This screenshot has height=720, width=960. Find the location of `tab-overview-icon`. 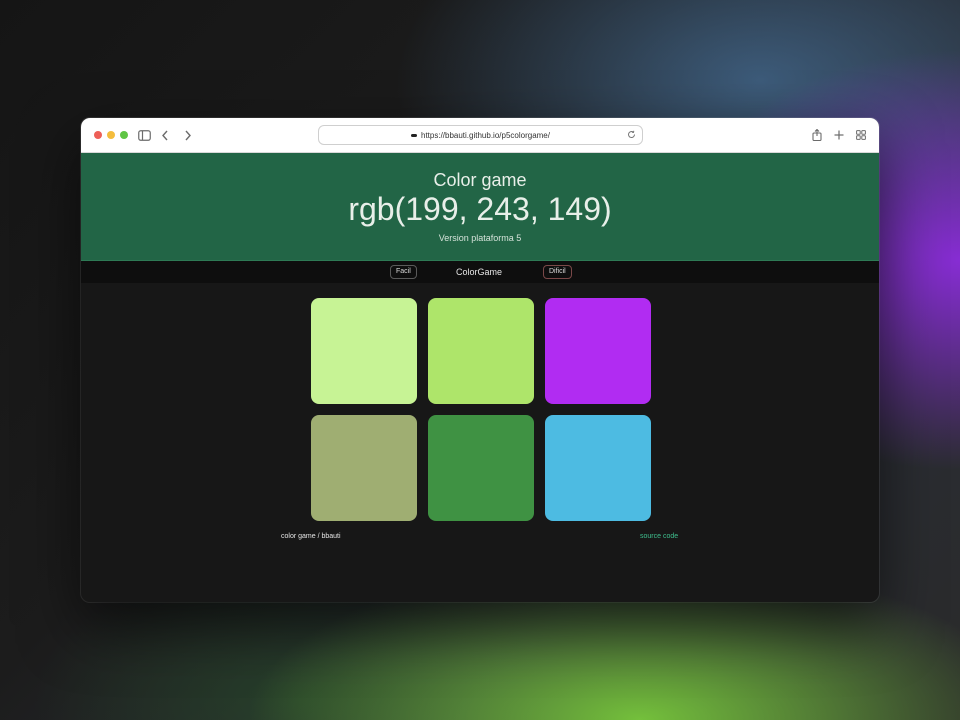

tab-overview-icon is located at coordinates (861, 135).